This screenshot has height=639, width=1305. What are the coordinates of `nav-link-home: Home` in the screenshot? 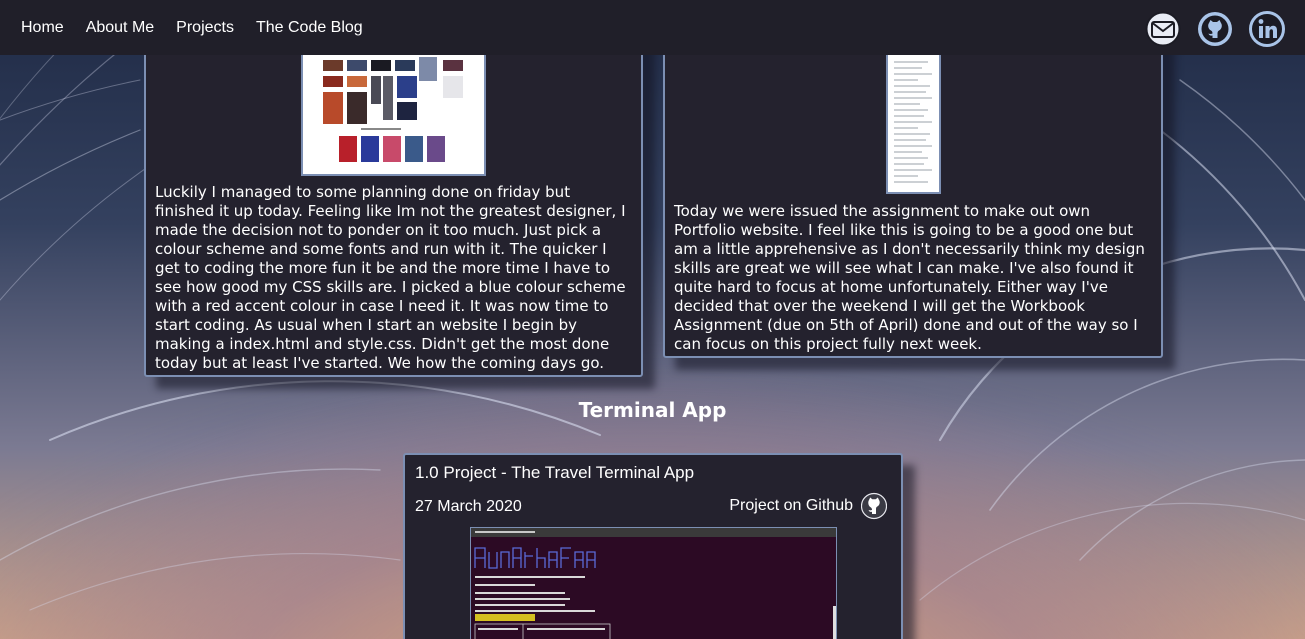 It's located at (42, 28).